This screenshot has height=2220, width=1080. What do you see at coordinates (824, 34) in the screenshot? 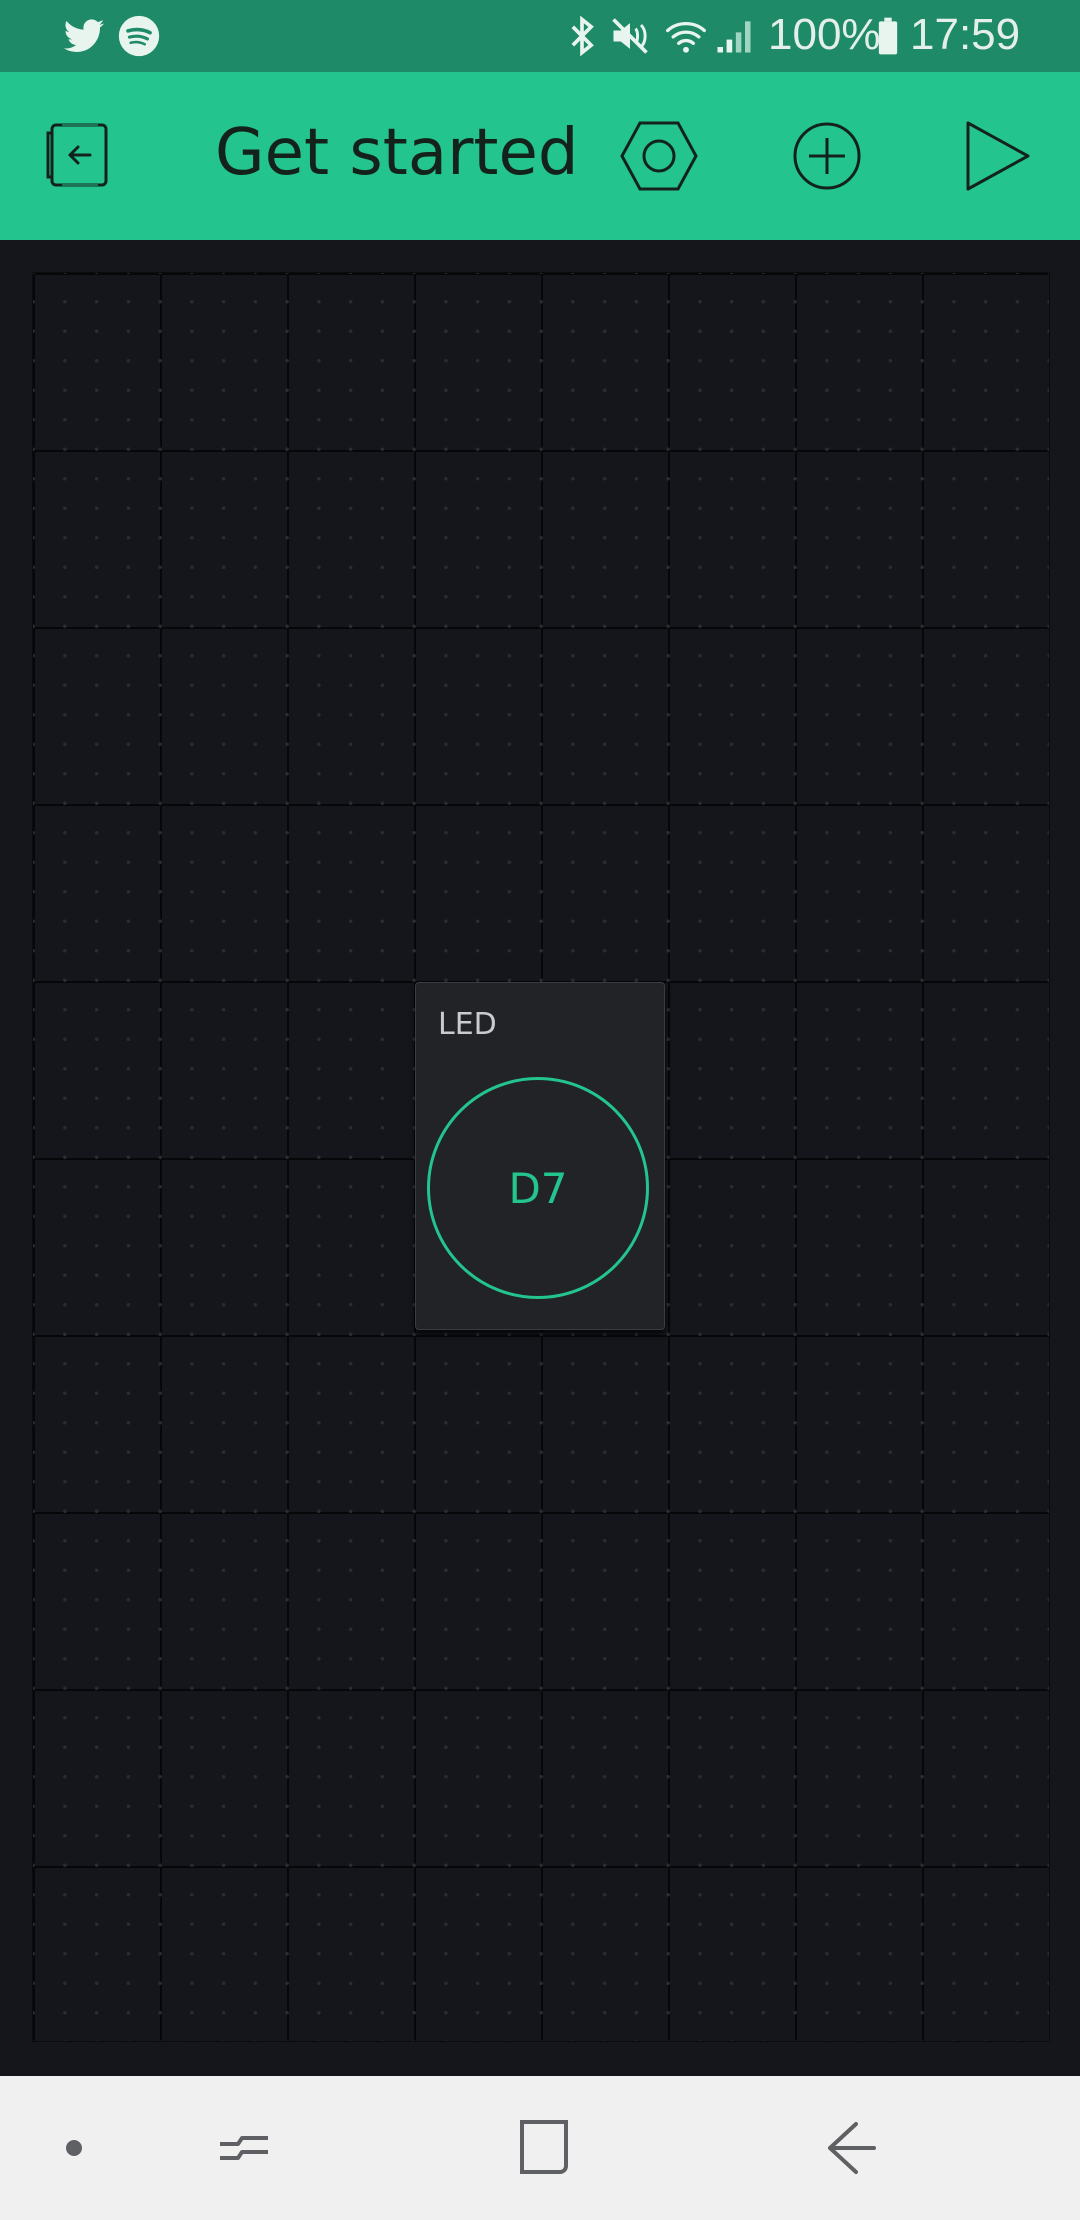
I see `battery-percentage: 100%` at bounding box center [824, 34].